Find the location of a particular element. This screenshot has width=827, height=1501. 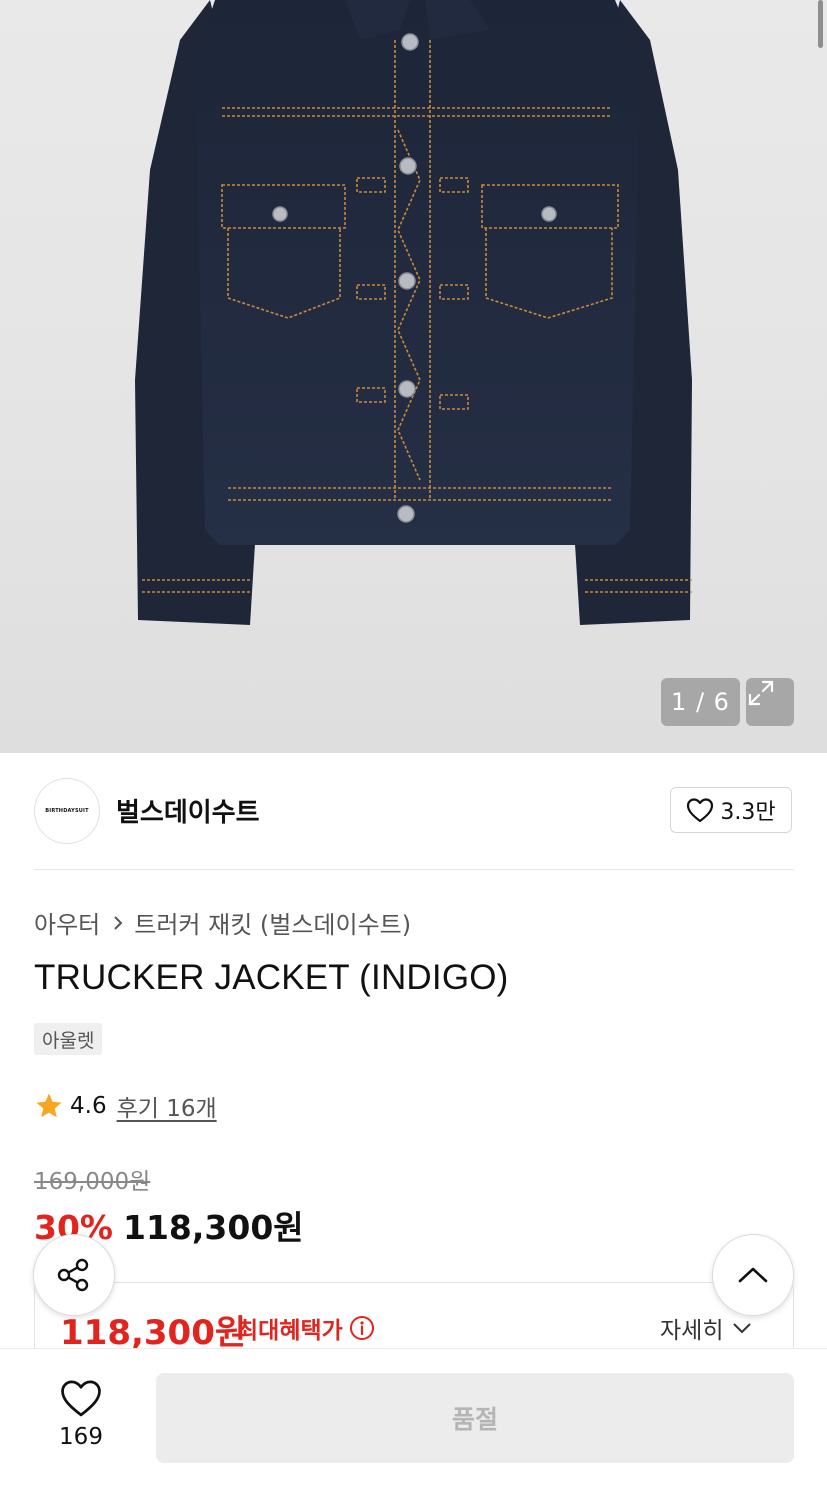

scroll-to-top-button is located at coordinates (753, 1275).